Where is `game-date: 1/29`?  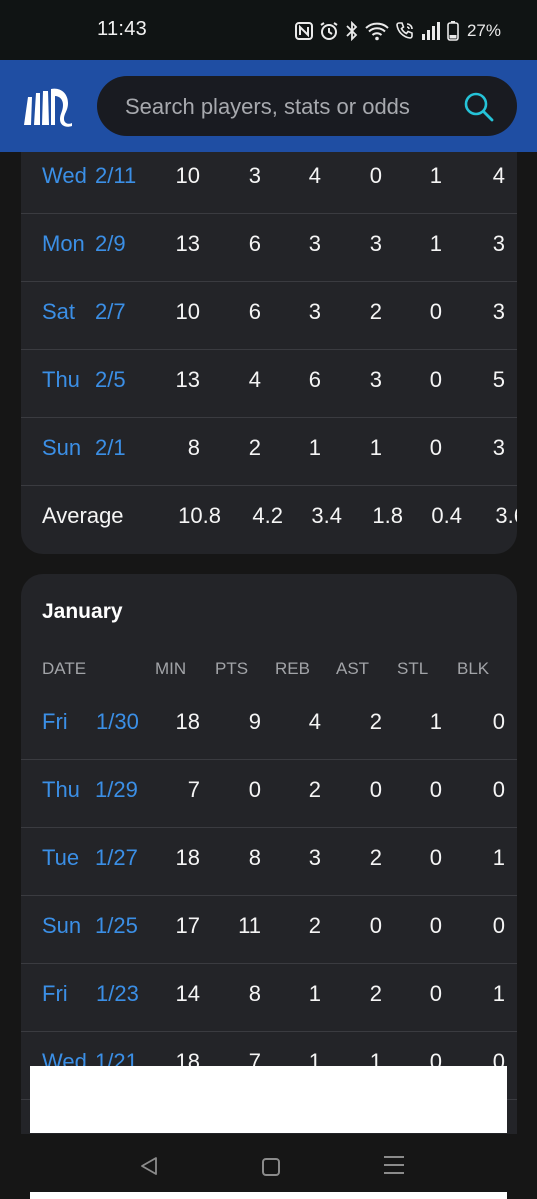
game-date: 1/29 is located at coordinates (116, 790).